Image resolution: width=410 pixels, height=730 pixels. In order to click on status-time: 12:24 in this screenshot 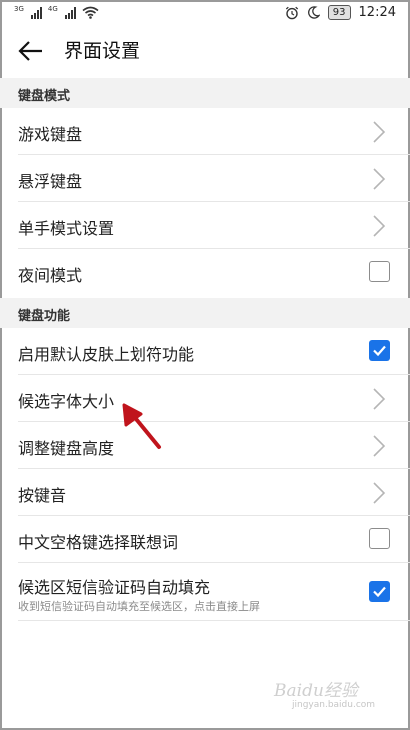, I will do `click(377, 12)`.